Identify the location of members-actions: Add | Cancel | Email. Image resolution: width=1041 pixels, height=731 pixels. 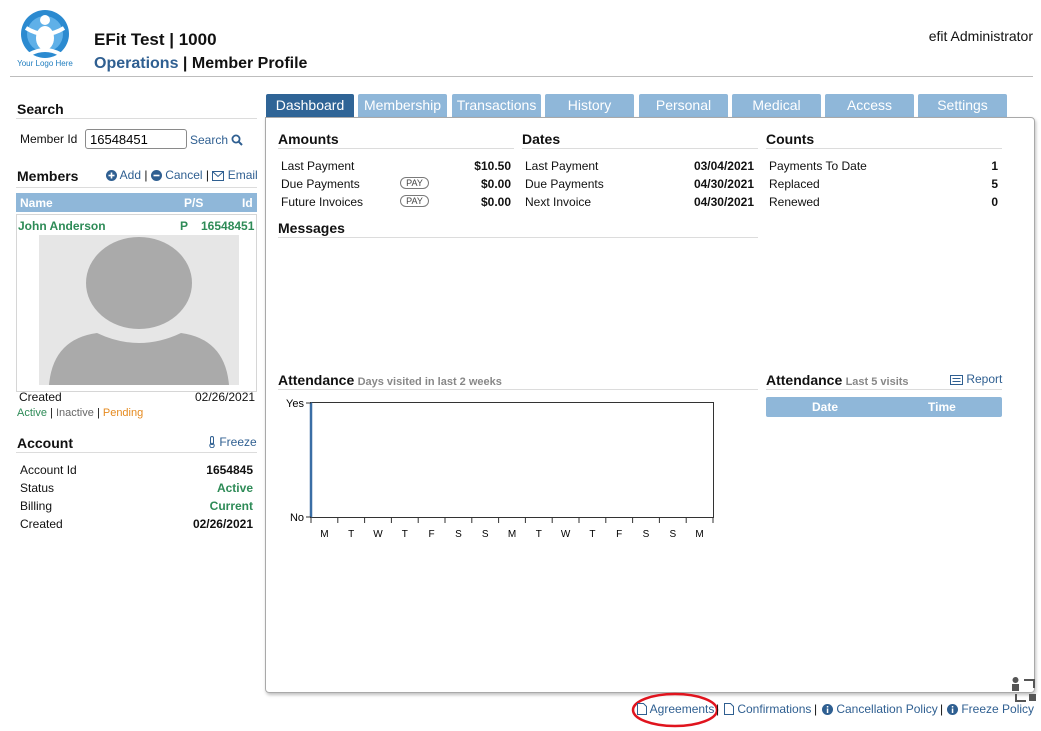
(182, 175).